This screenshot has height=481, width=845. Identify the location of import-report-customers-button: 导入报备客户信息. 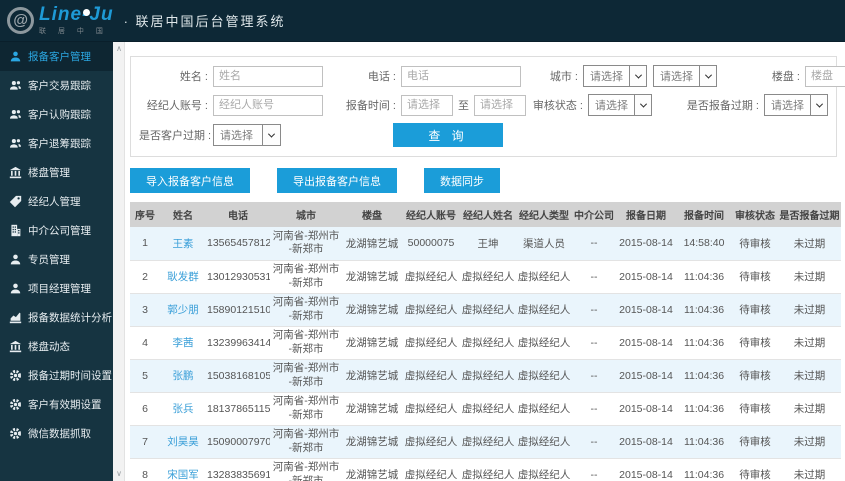
(190, 180).